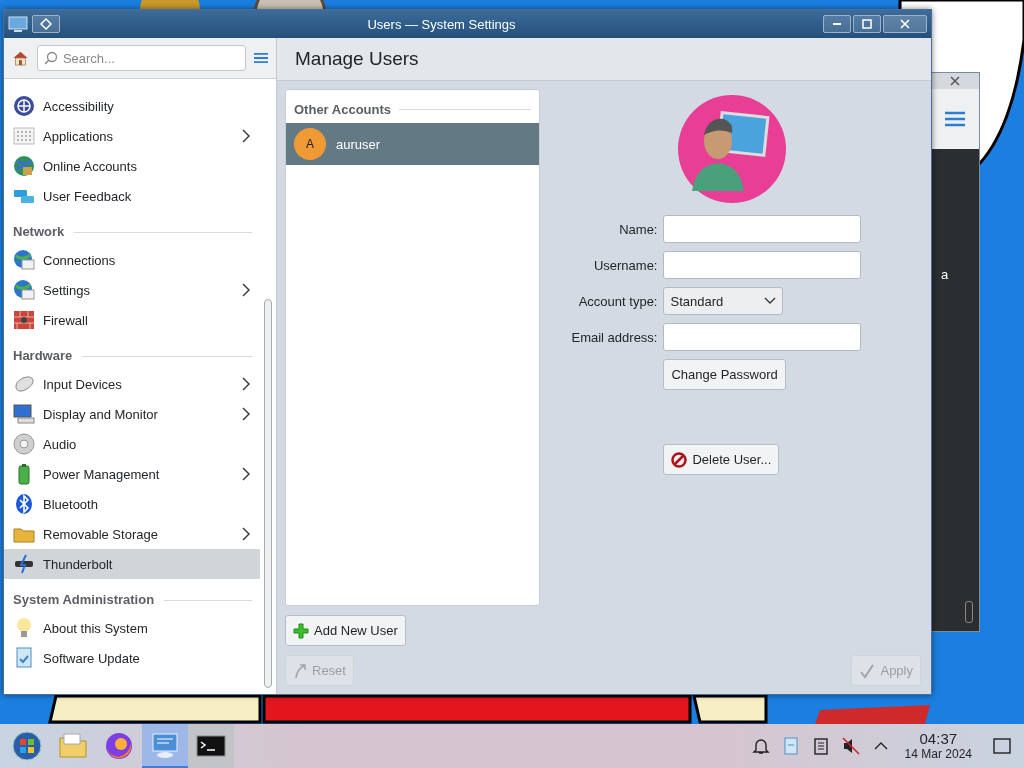 This screenshot has height=768, width=1024. Describe the element at coordinates (27, 746) in the screenshot. I see `start-orb-icon` at that location.